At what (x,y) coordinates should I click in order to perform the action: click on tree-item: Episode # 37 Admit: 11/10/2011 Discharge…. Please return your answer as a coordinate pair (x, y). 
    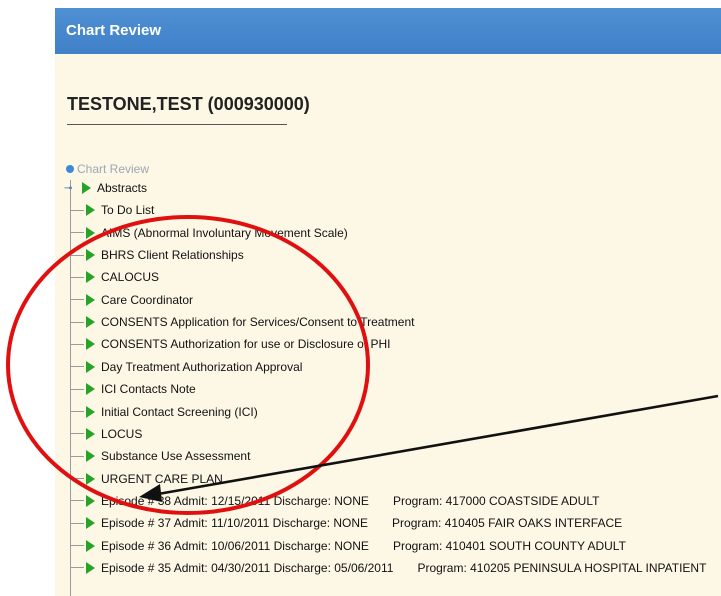
    Looking at the image, I should click on (338, 523).